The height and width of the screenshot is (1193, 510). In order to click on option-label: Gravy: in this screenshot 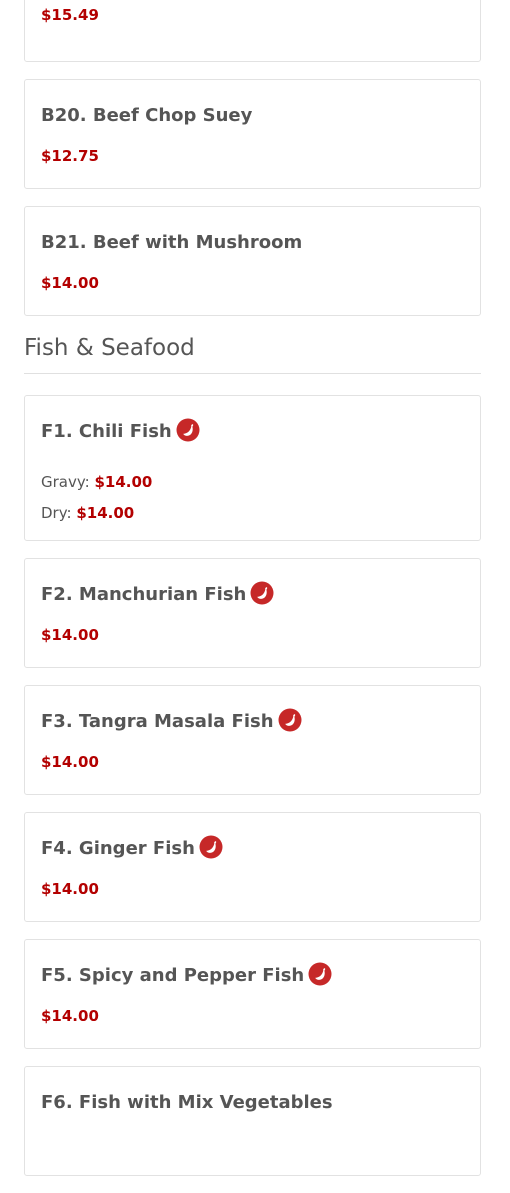, I will do `click(65, 482)`.